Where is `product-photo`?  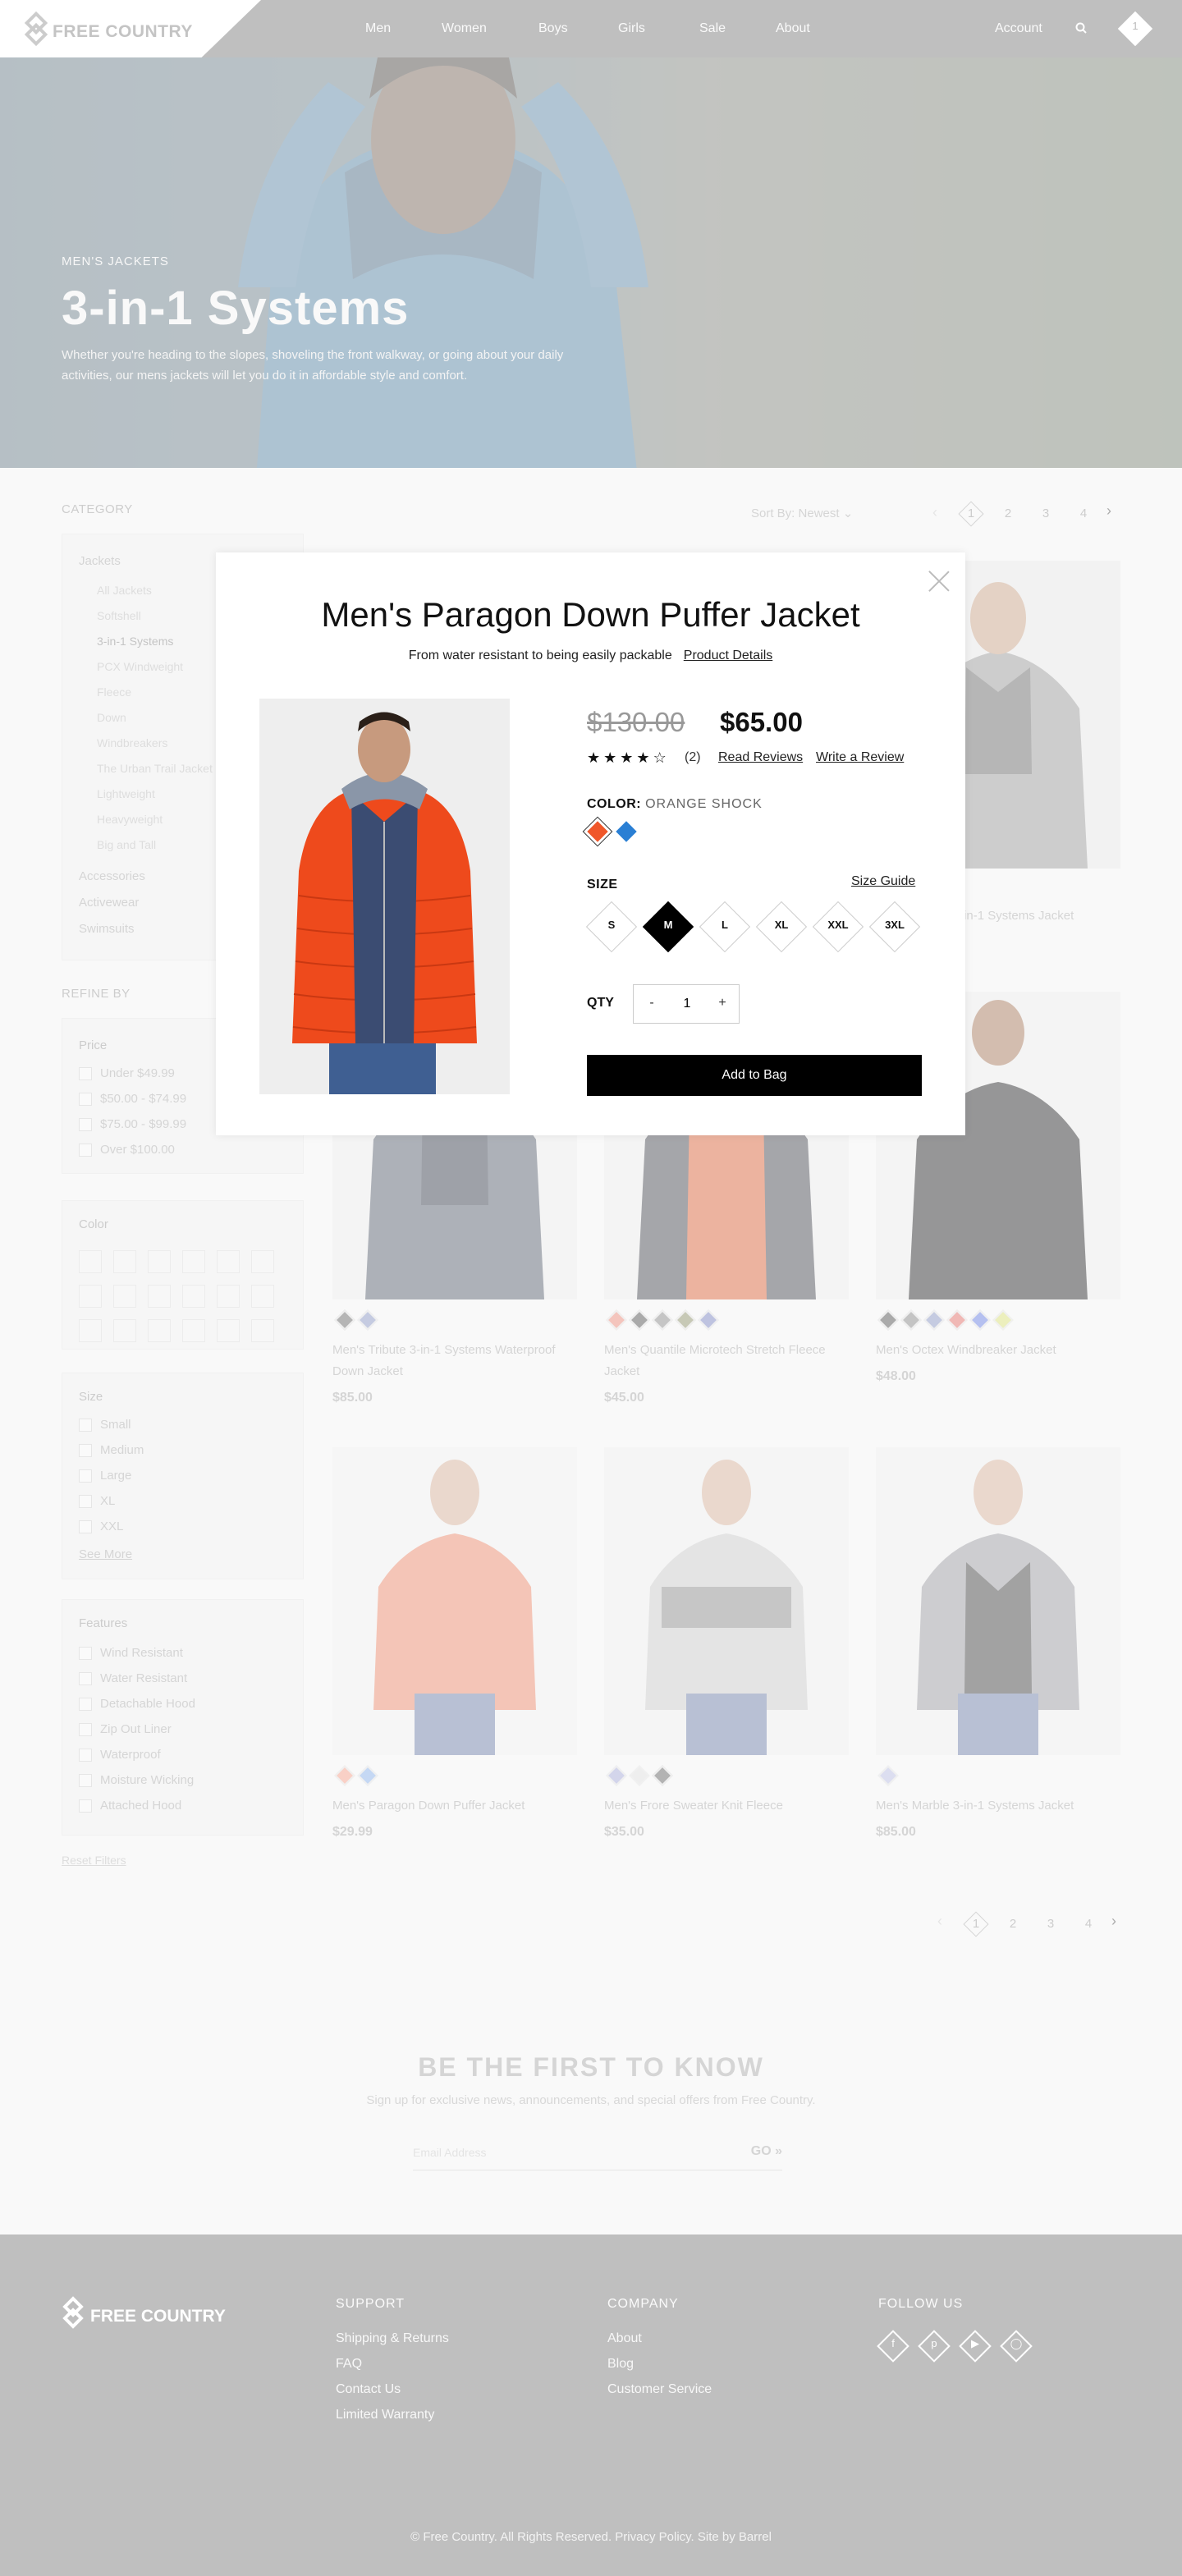 product-photo is located at coordinates (384, 897).